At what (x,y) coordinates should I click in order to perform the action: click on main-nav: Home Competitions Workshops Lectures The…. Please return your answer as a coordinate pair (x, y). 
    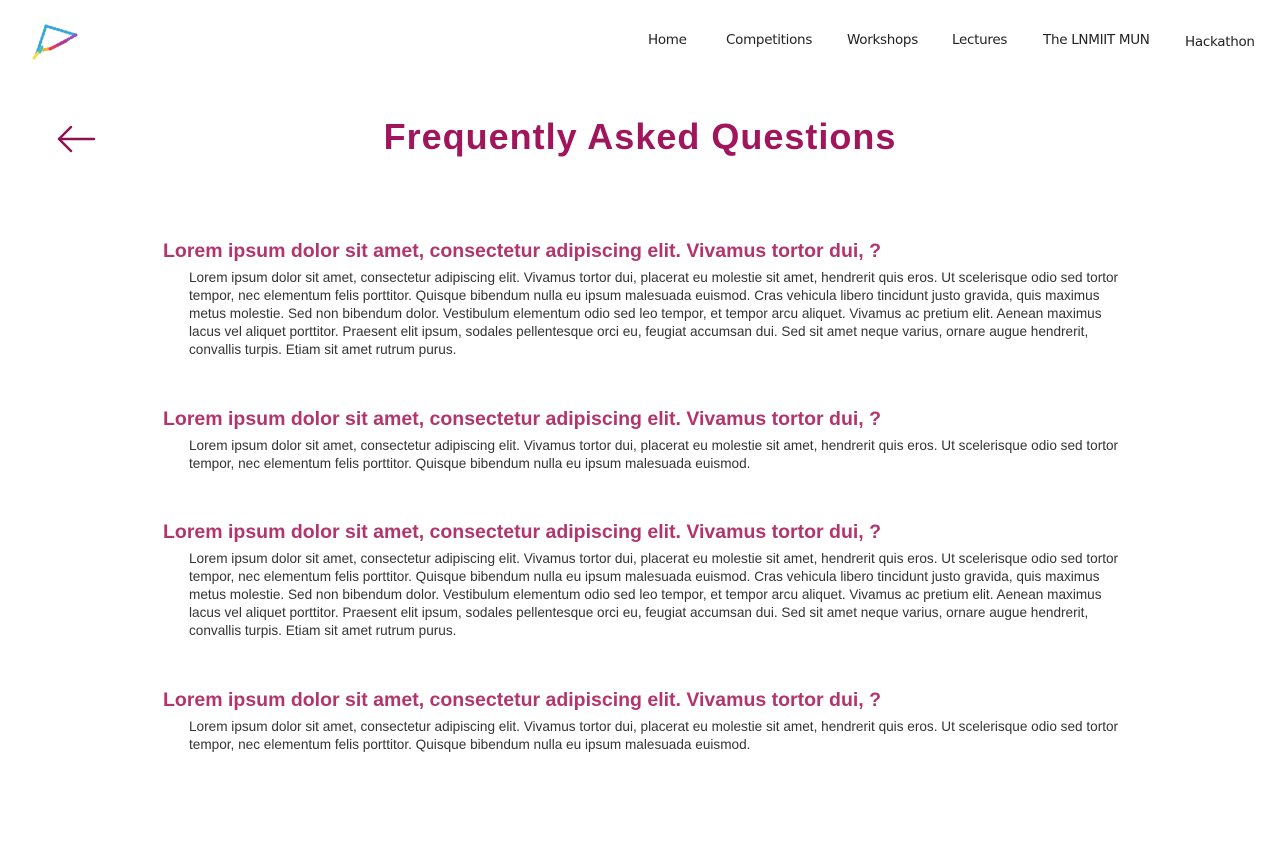
    Looking at the image, I should click on (640, 42).